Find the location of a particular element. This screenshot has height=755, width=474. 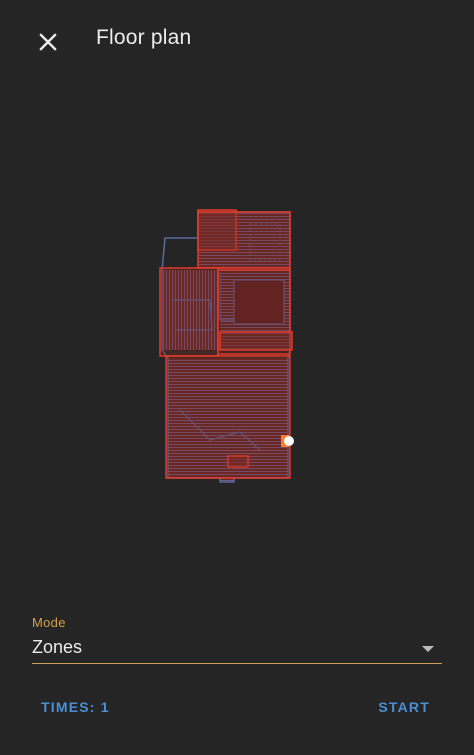

floor-plan-canvas is located at coordinates (226, 346).